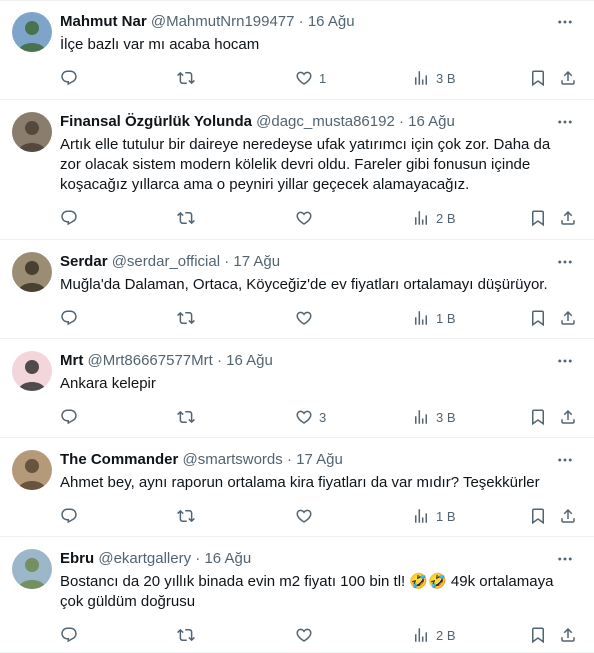  Describe the element at coordinates (446, 78) in the screenshot. I see `views-count: 3 B` at that location.